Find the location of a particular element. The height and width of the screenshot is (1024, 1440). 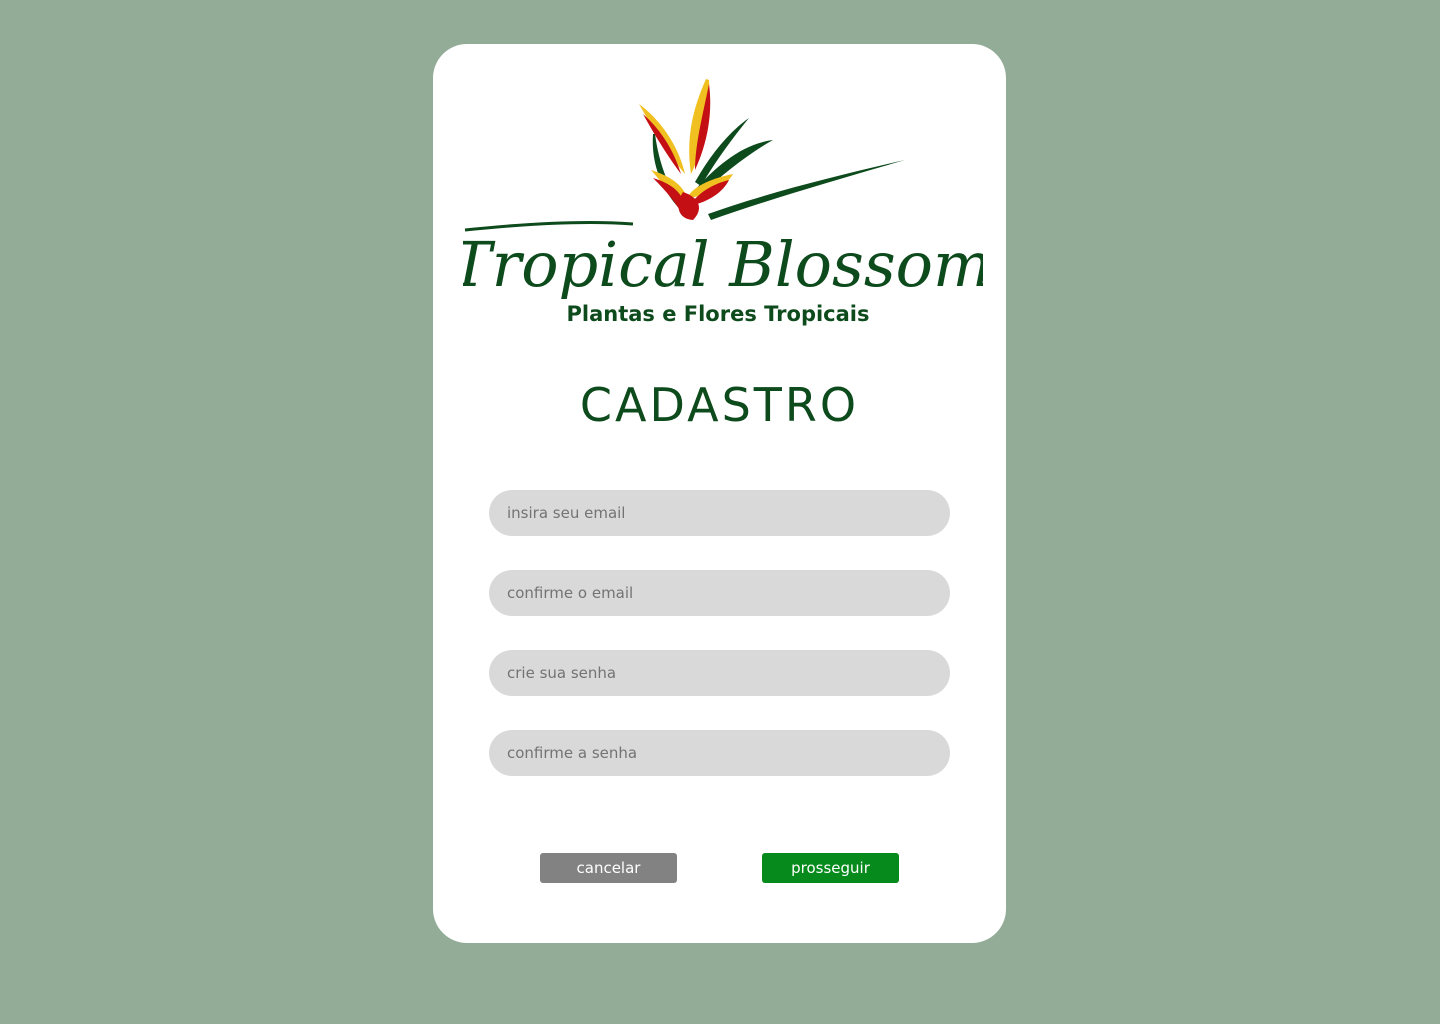

brand-wordmark: Tropical Blossom is located at coordinates (723, 264).